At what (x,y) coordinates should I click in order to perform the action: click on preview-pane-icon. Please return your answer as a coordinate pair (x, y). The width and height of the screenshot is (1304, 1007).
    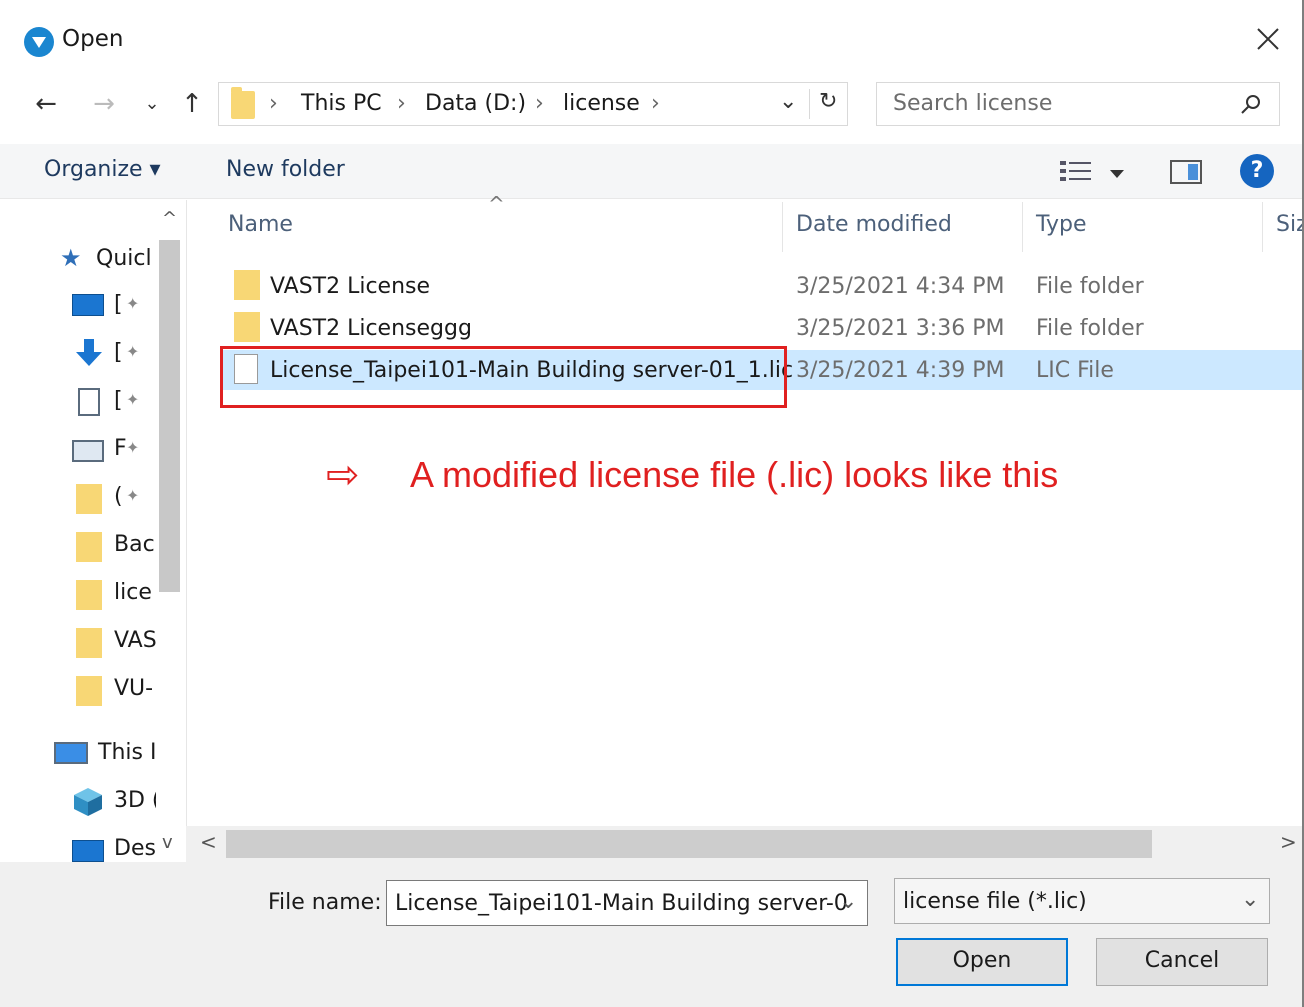
    Looking at the image, I should click on (1193, 172).